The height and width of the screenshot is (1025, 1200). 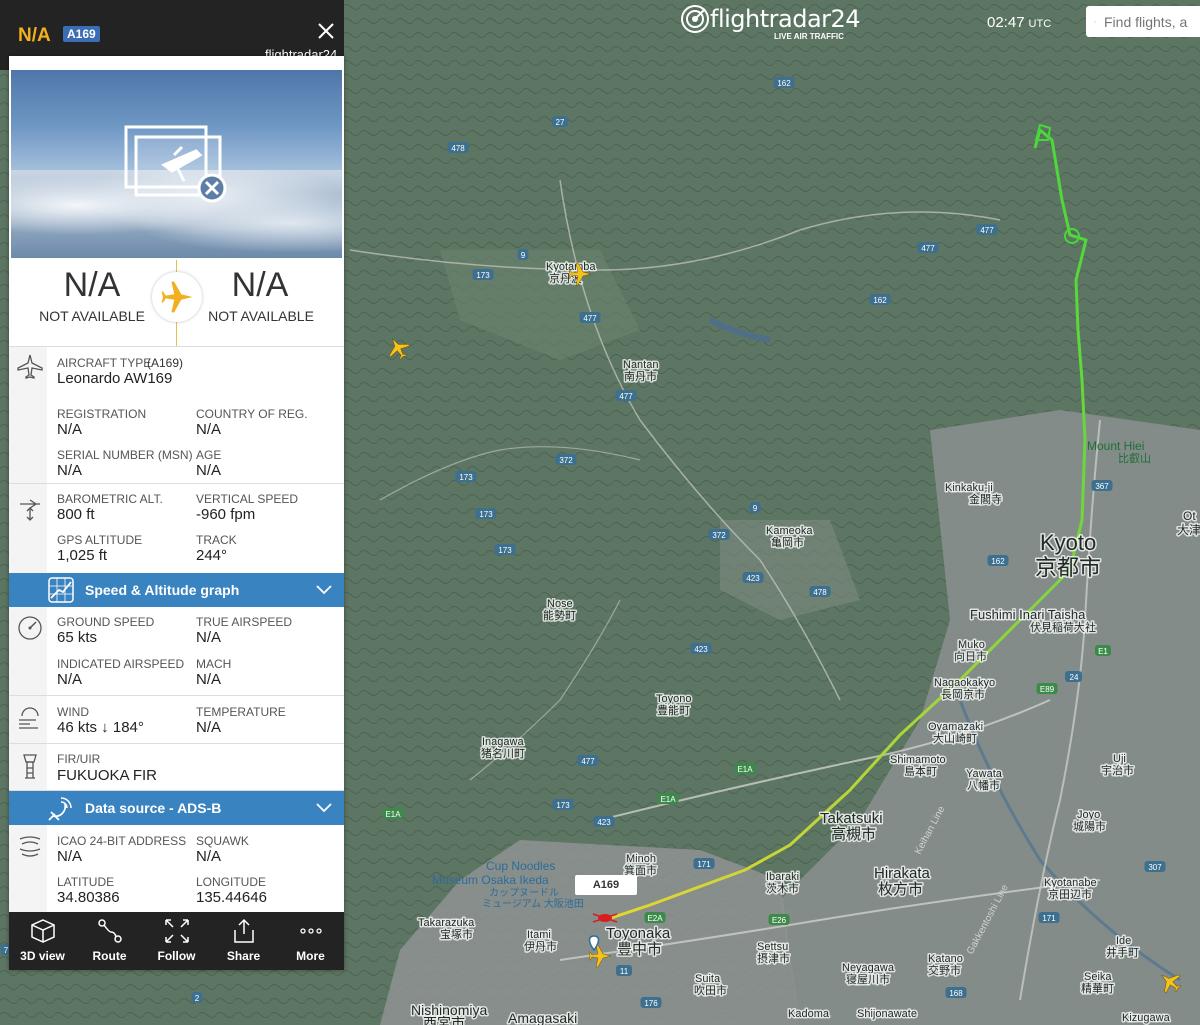 I want to click on fir-section: FIR/UIR FUKUOKA FIR, so click(x=176, y=767).